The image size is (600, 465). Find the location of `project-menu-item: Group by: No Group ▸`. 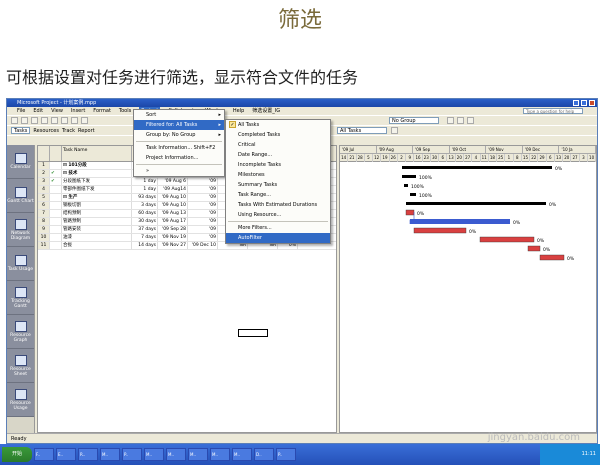

project-menu-item: Group by: No Group ▸ is located at coordinates (179, 135).